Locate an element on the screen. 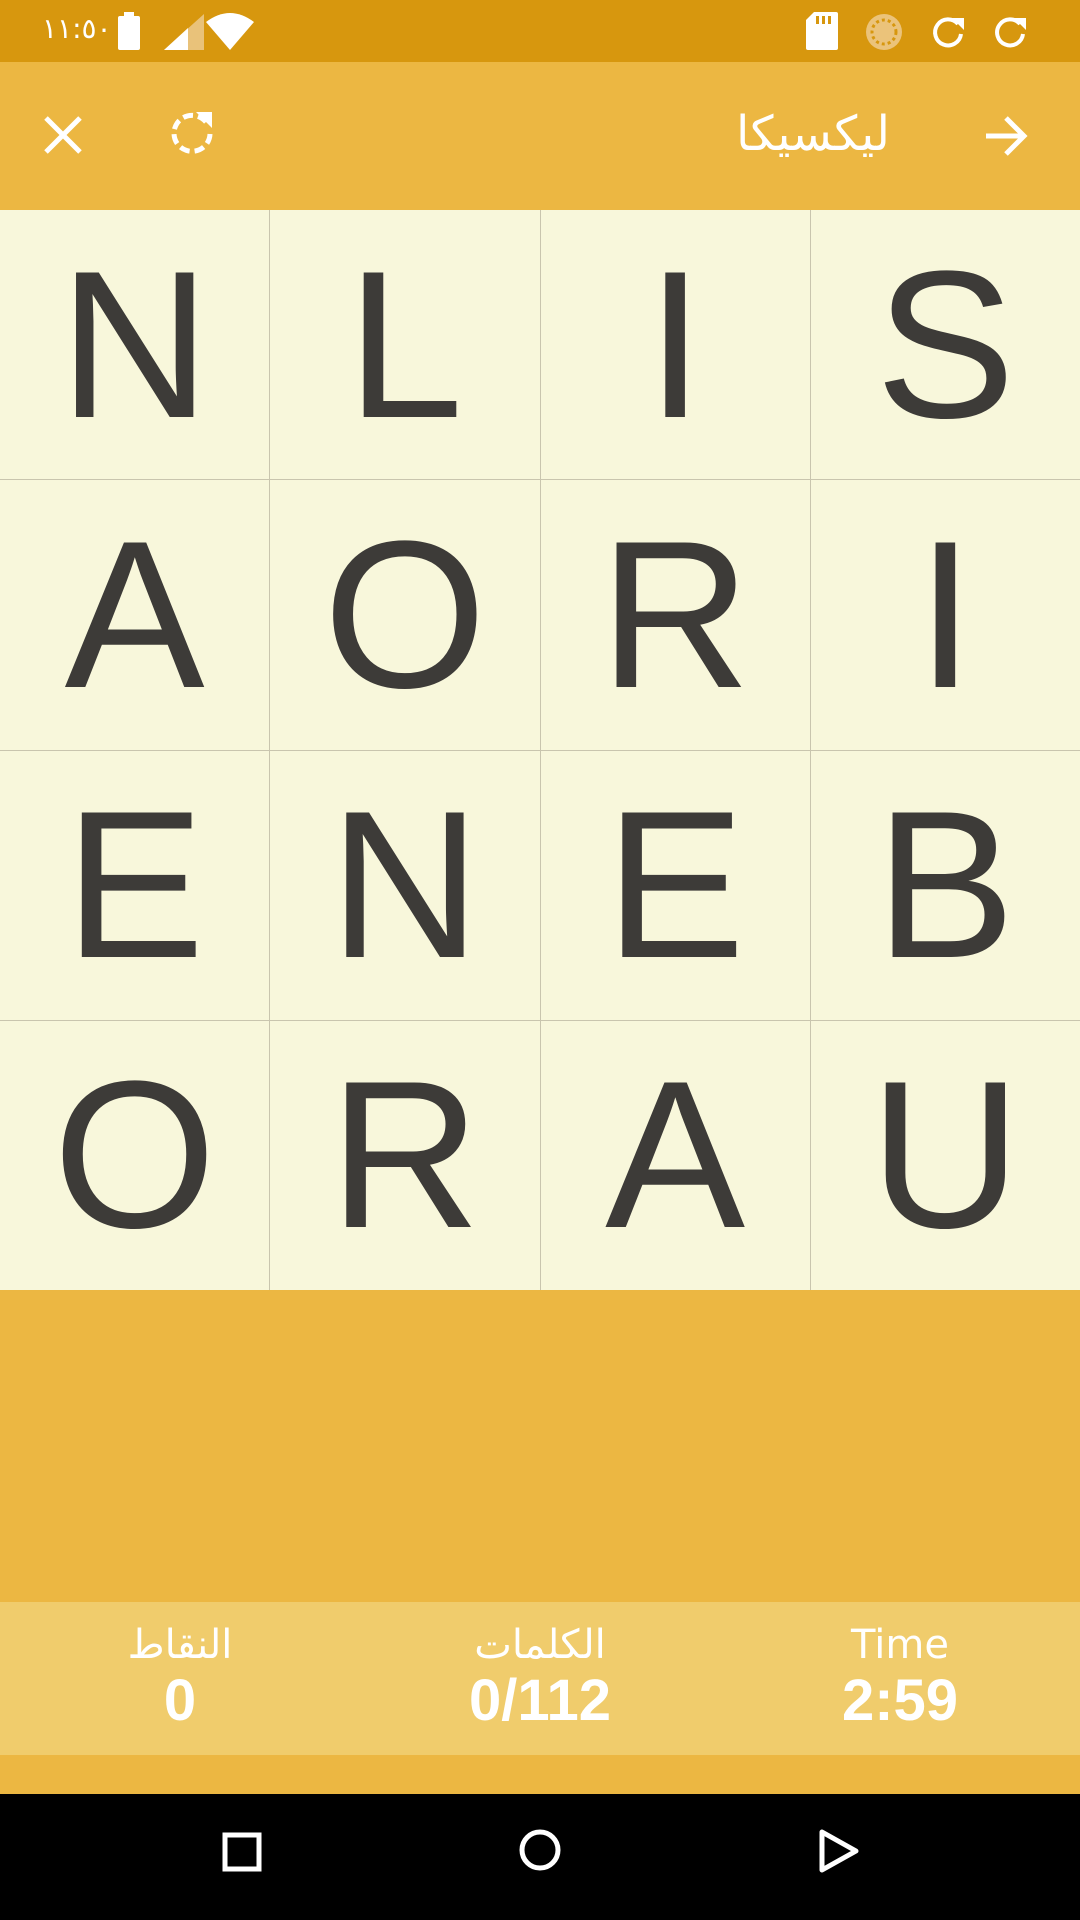 This screenshot has height=1920, width=1080. time-value: 2:59 is located at coordinates (900, 1700).